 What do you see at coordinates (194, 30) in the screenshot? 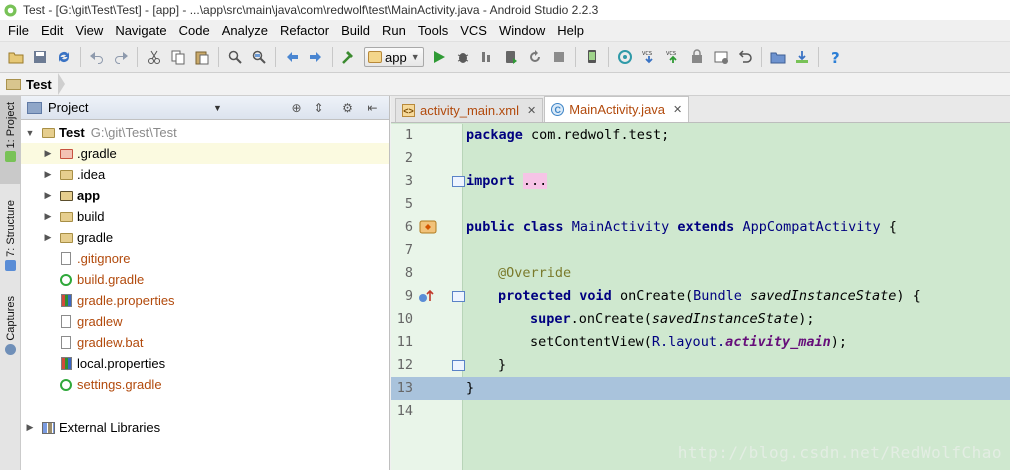
I see `menu-code: Code` at bounding box center [194, 30].